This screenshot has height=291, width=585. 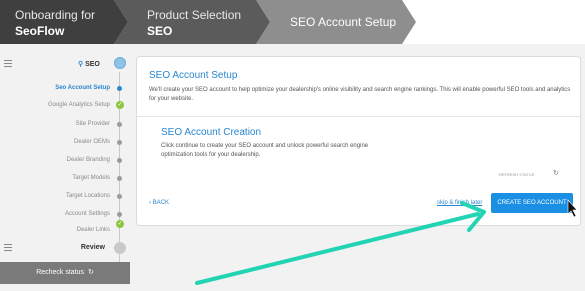 I want to click on sidebar-item-target-locations: Target Locations, so click(x=55, y=196).